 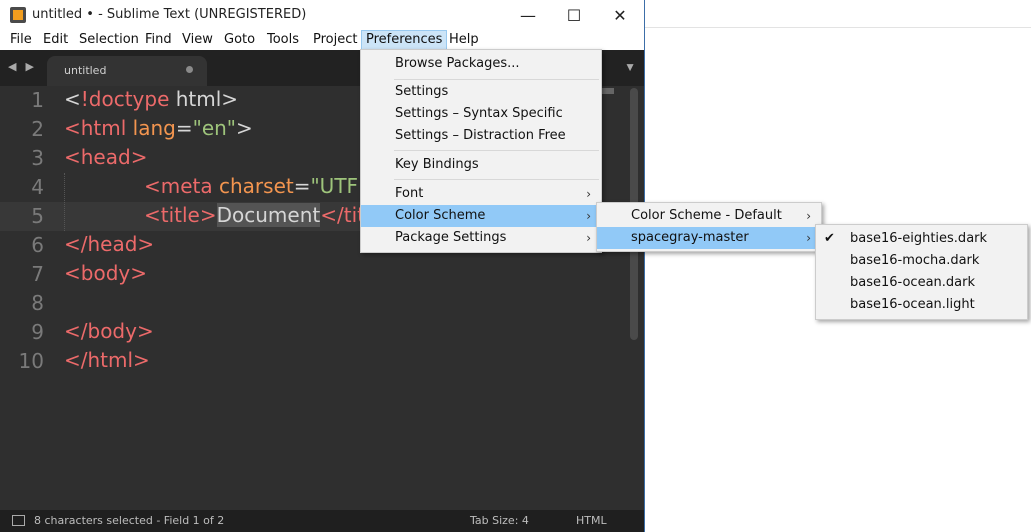 What do you see at coordinates (404, 40) in the screenshot?
I see `menu-preferences: Preferences` at bounding box center [404, 40].